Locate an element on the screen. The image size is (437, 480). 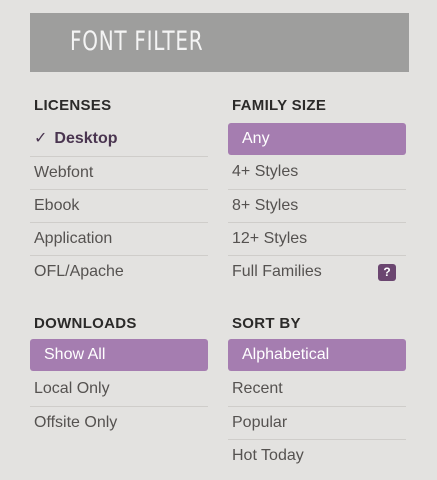
sort-by-item-label: Alphabetical is located at coordinates (286, 354).